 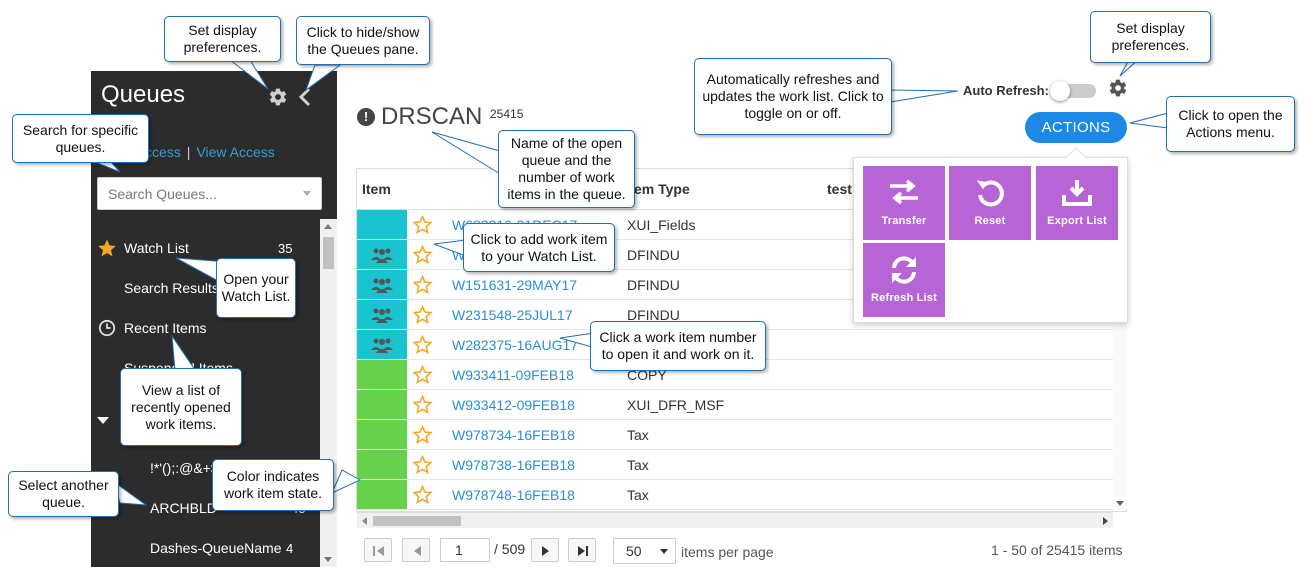 What do you see at coordinates (904, 192) in the screenshot?
I see `transfer-icon` at bounding box center [904, 192].